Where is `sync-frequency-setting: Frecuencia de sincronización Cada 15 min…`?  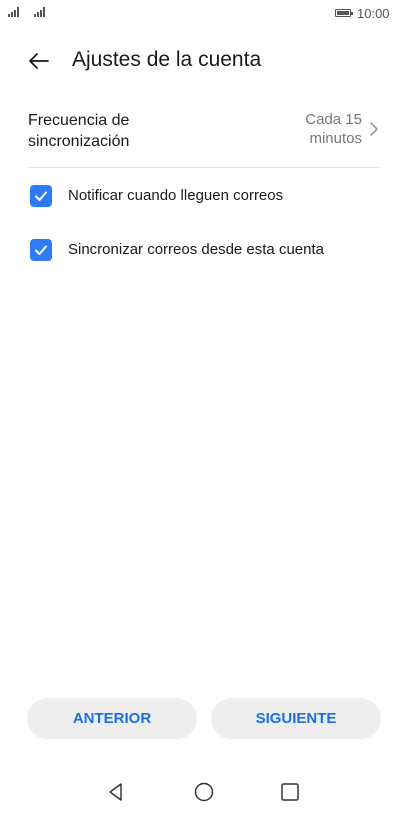 sync-frequency-setting: Frecuencia de sincronización Cada 15 min… is located at coordinates (204, 136).